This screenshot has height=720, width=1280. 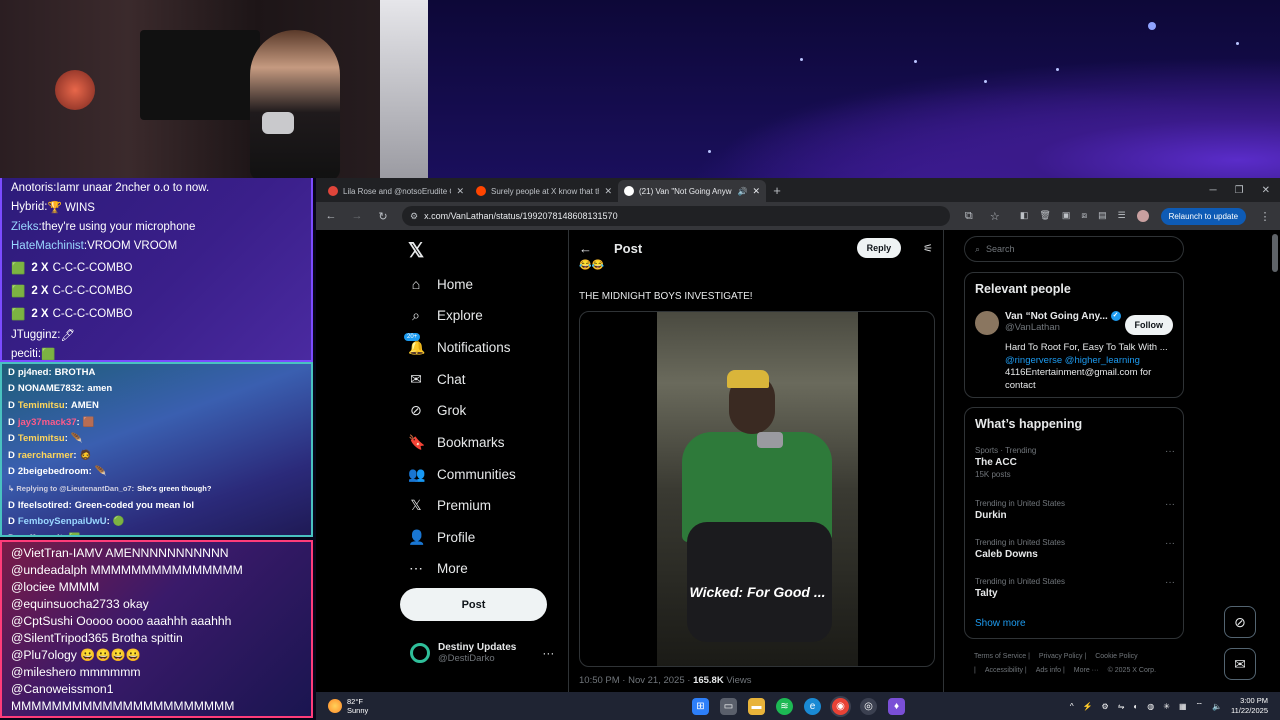 I want to click on speaker-icon: 🔈, so click(x=1217, y=706).